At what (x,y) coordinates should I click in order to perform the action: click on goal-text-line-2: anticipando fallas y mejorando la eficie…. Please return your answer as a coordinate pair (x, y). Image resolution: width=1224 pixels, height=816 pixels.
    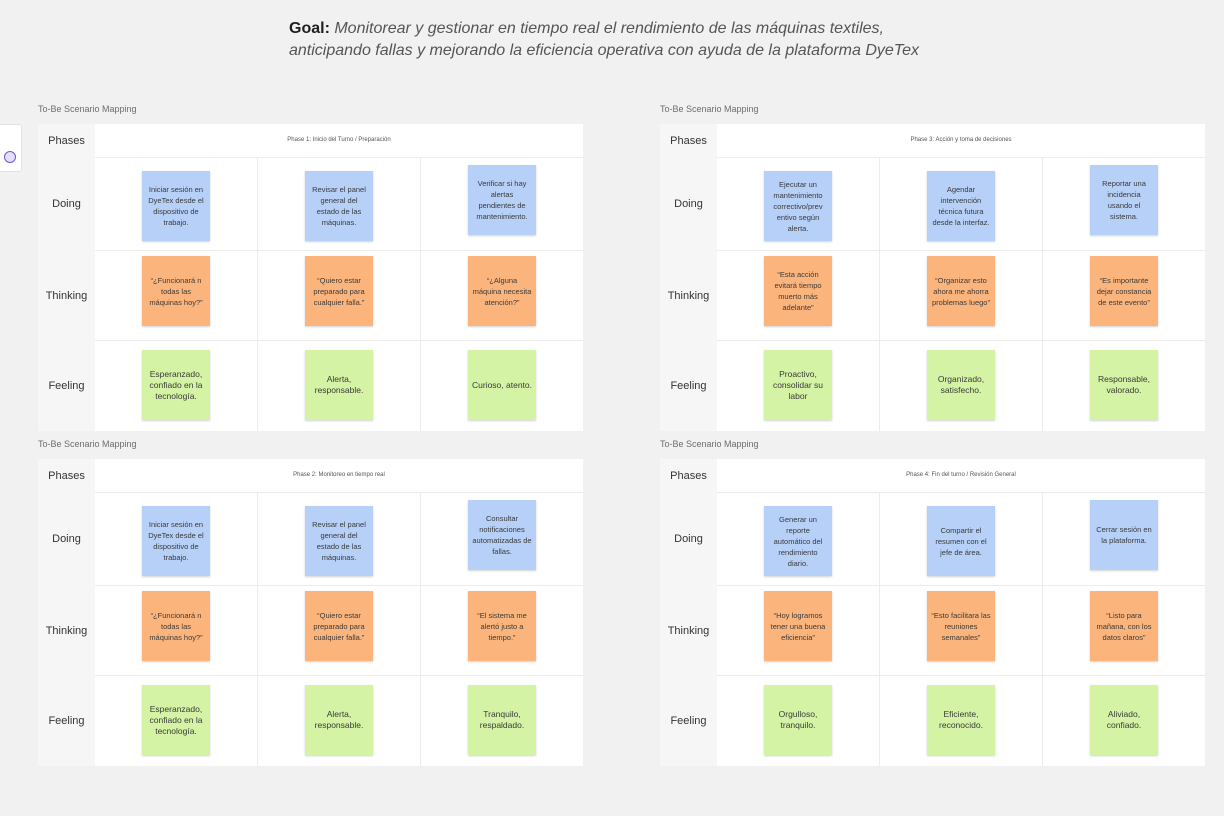
    Looking at the image, I should click on (604, 50).